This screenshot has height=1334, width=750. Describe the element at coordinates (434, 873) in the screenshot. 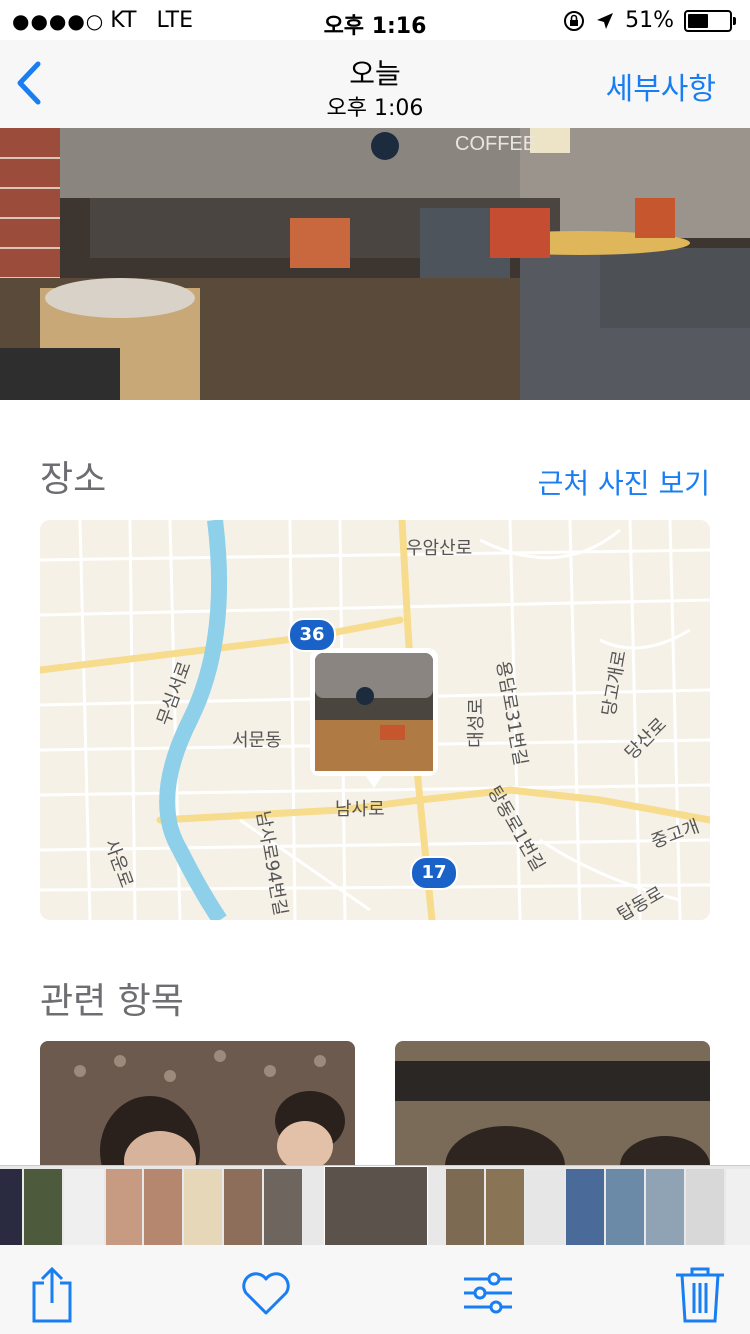

I see `route-badge: 17` at that location.